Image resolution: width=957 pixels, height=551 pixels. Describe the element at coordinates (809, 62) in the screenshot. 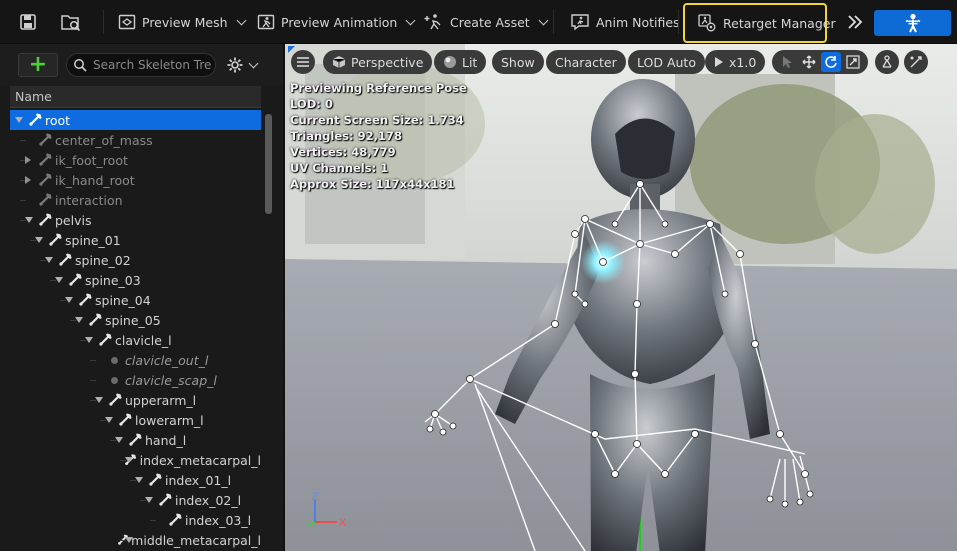

I see `translate-tool` at that location.